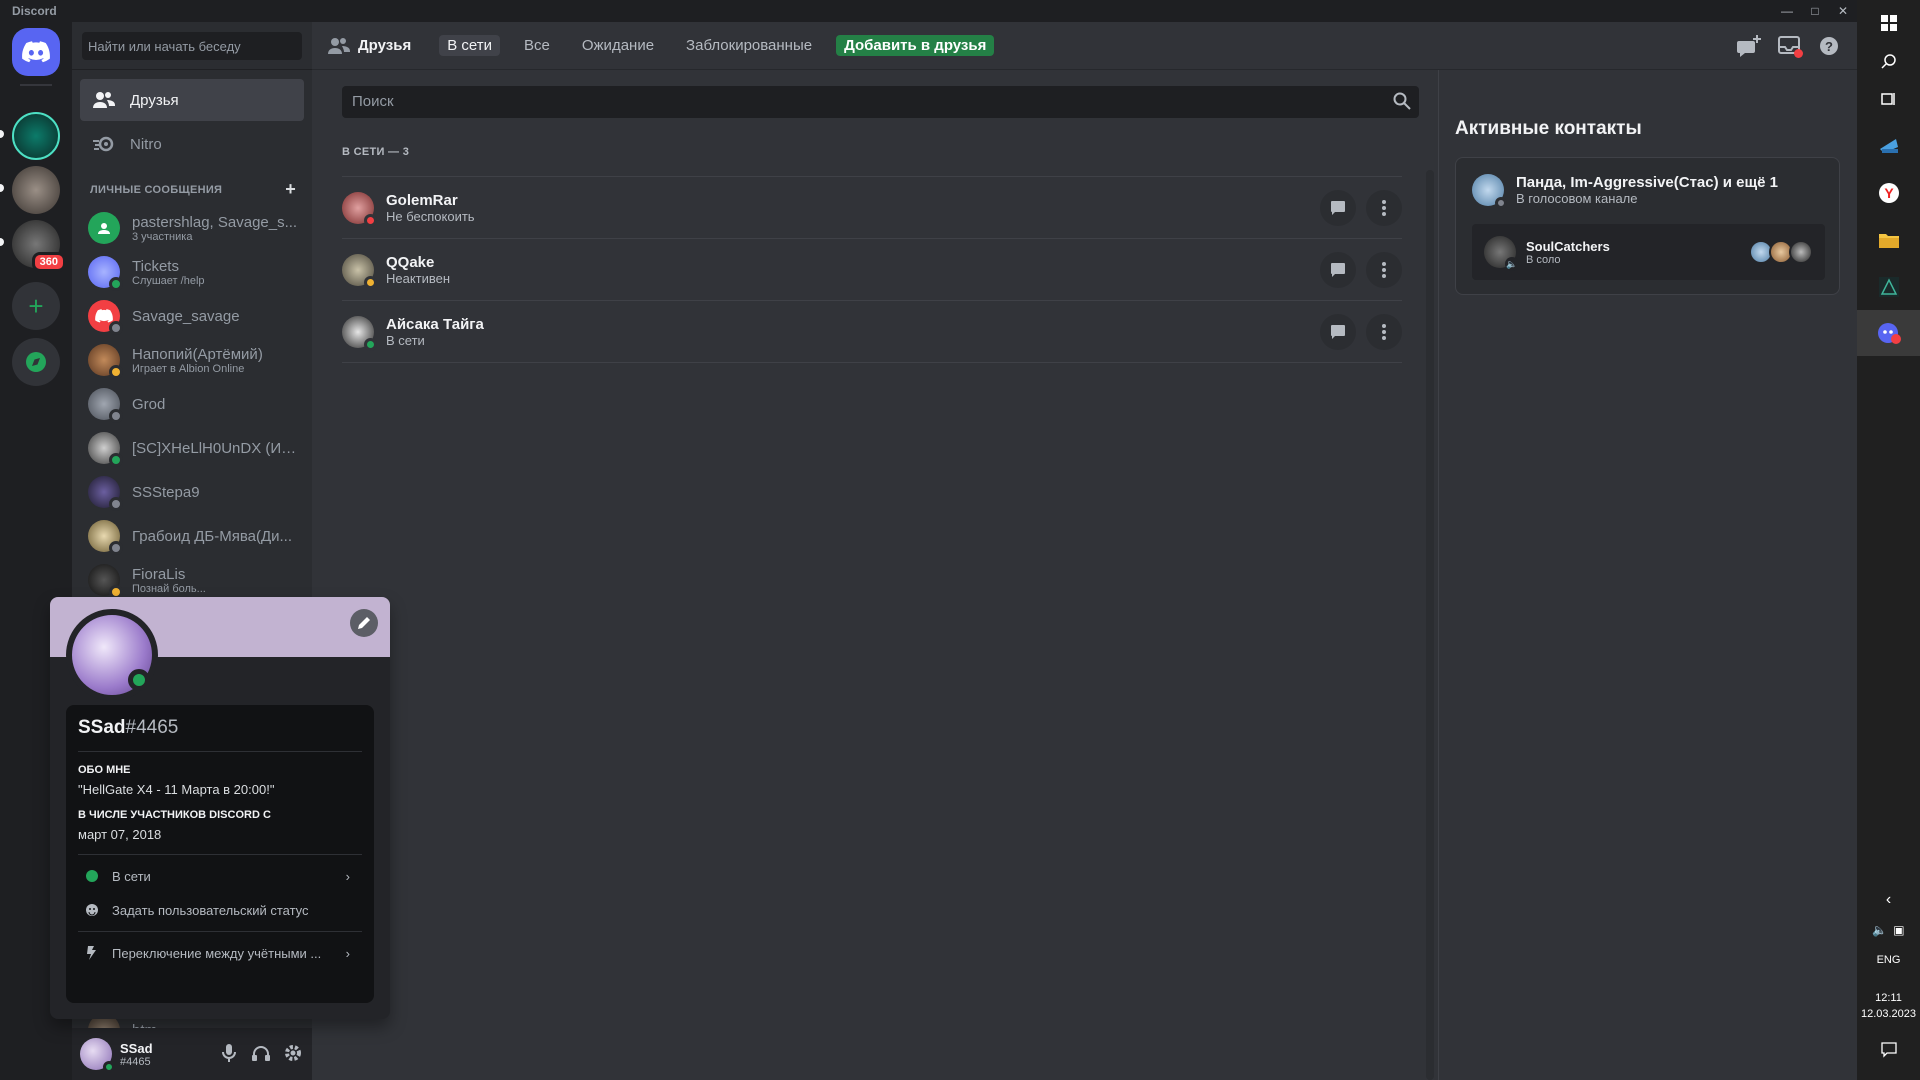 This screenshot has height=1080, width=1920. Describe the element at coordinates (192, 316) in the screenshot. I see `dm-item: Savage_savage` at that location.